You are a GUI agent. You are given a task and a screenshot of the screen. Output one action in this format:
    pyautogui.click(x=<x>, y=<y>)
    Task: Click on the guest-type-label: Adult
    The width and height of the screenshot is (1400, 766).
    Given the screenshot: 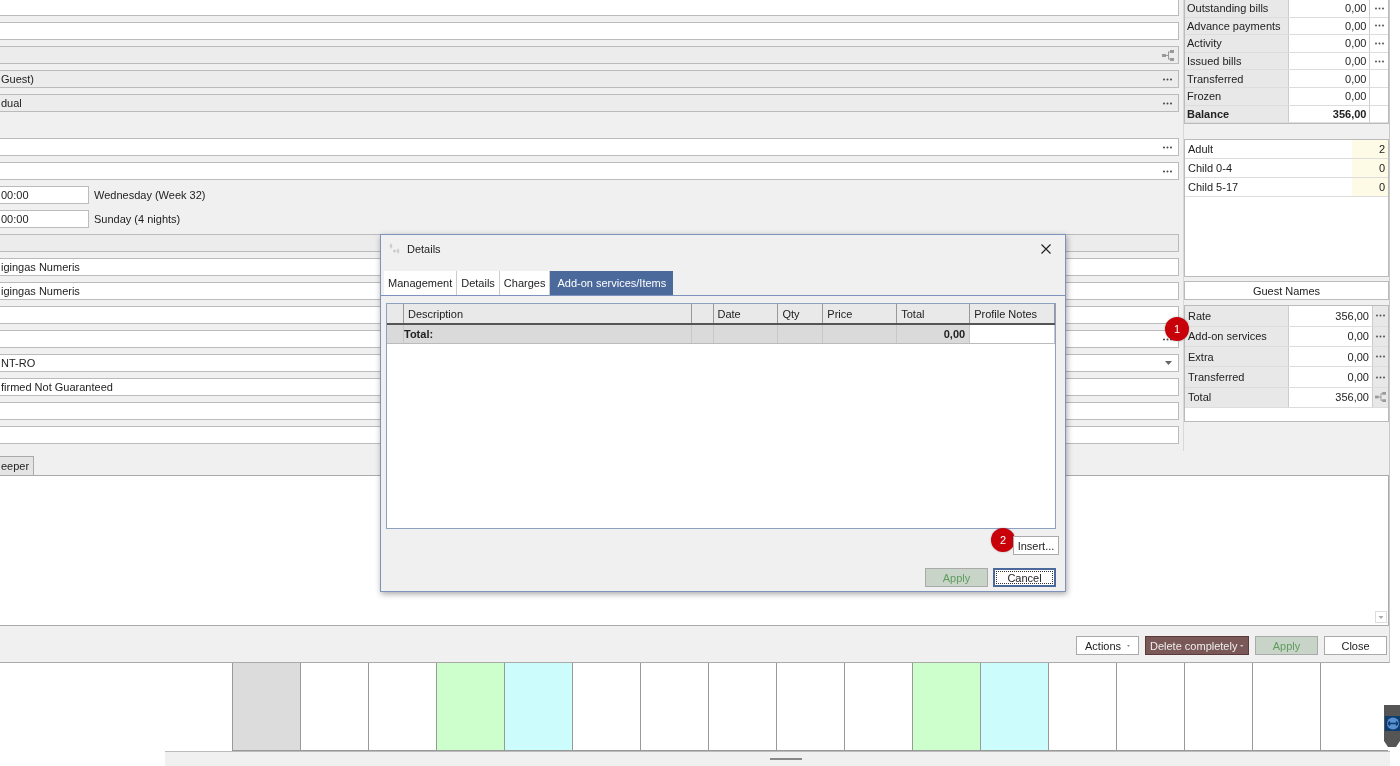 What is the action you would take?
    pyautogui.click(x=1201, y=150)
    